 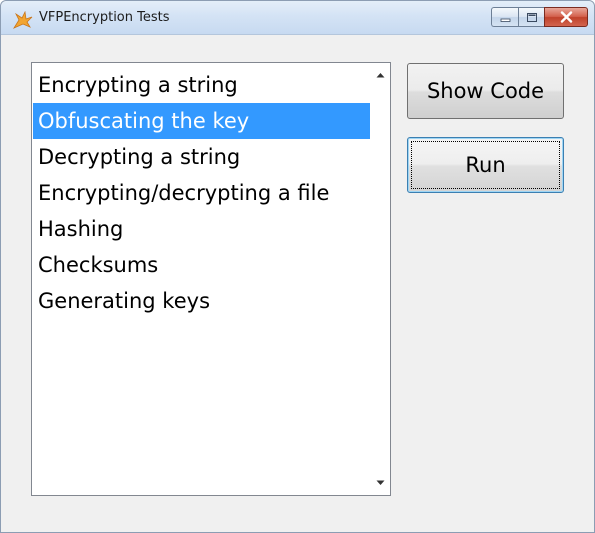 I want to click on maximize-button, so click(x=531, y=17).